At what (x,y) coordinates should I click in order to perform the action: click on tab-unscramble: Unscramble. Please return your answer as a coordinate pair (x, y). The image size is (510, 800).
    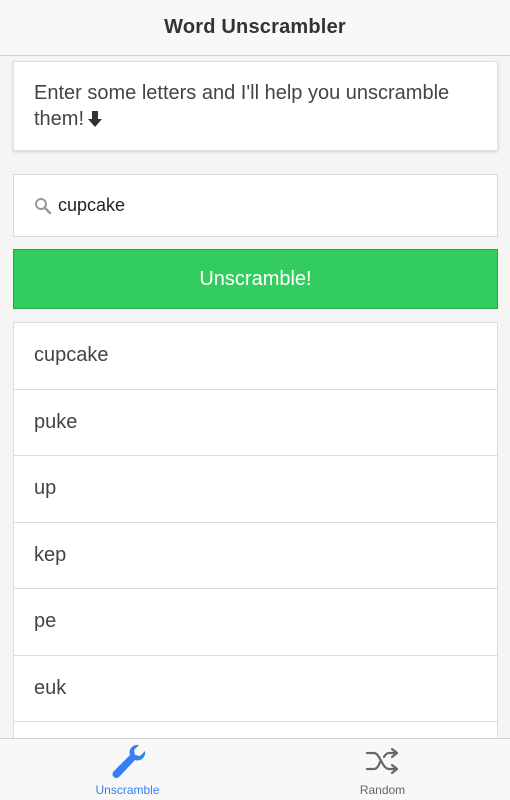
    Looking at the image, I should click on (127, 769).